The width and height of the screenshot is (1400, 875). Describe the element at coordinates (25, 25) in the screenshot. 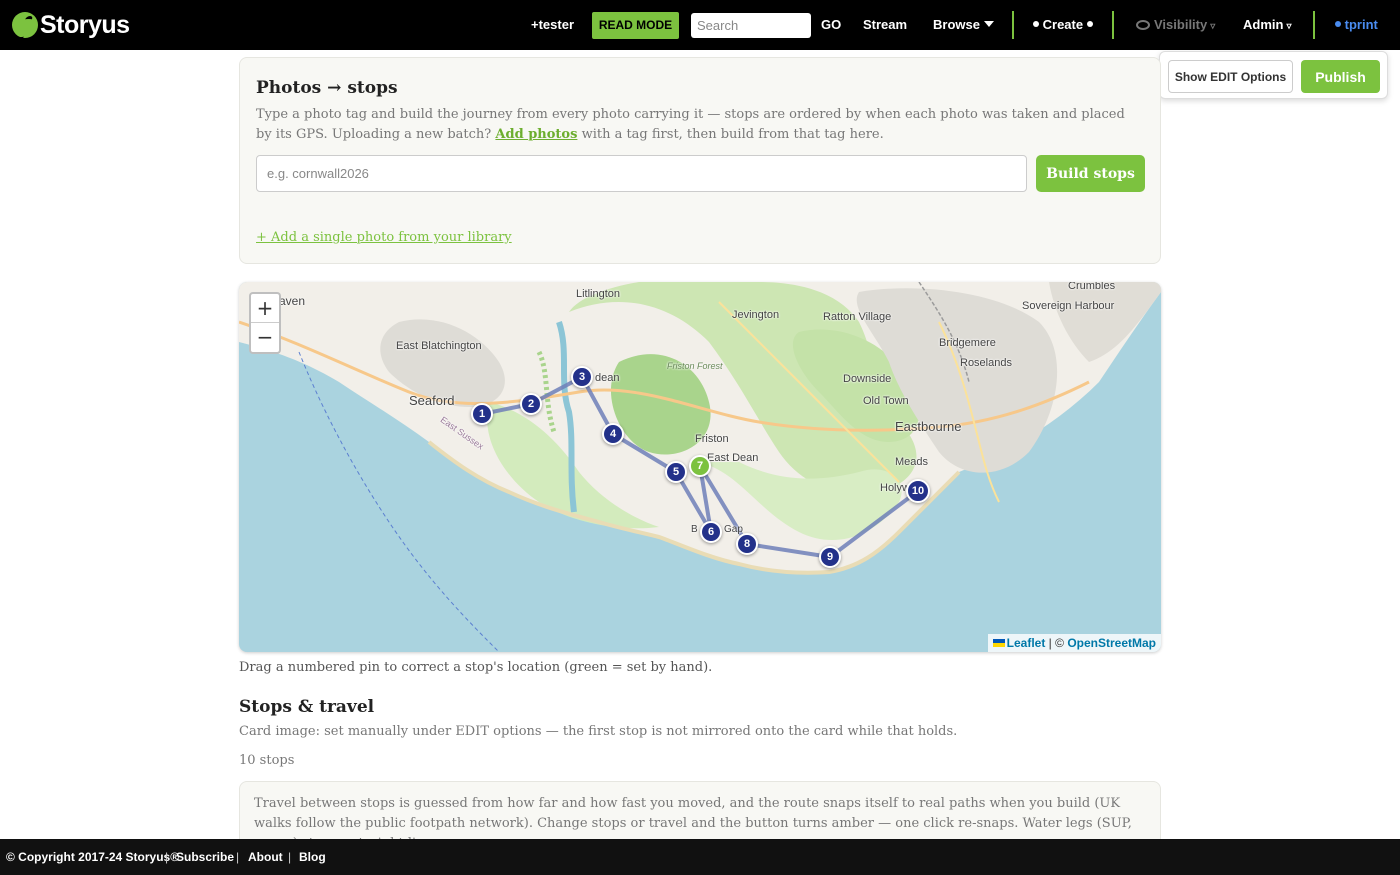

I see `logo-leaf-icon` at that location.